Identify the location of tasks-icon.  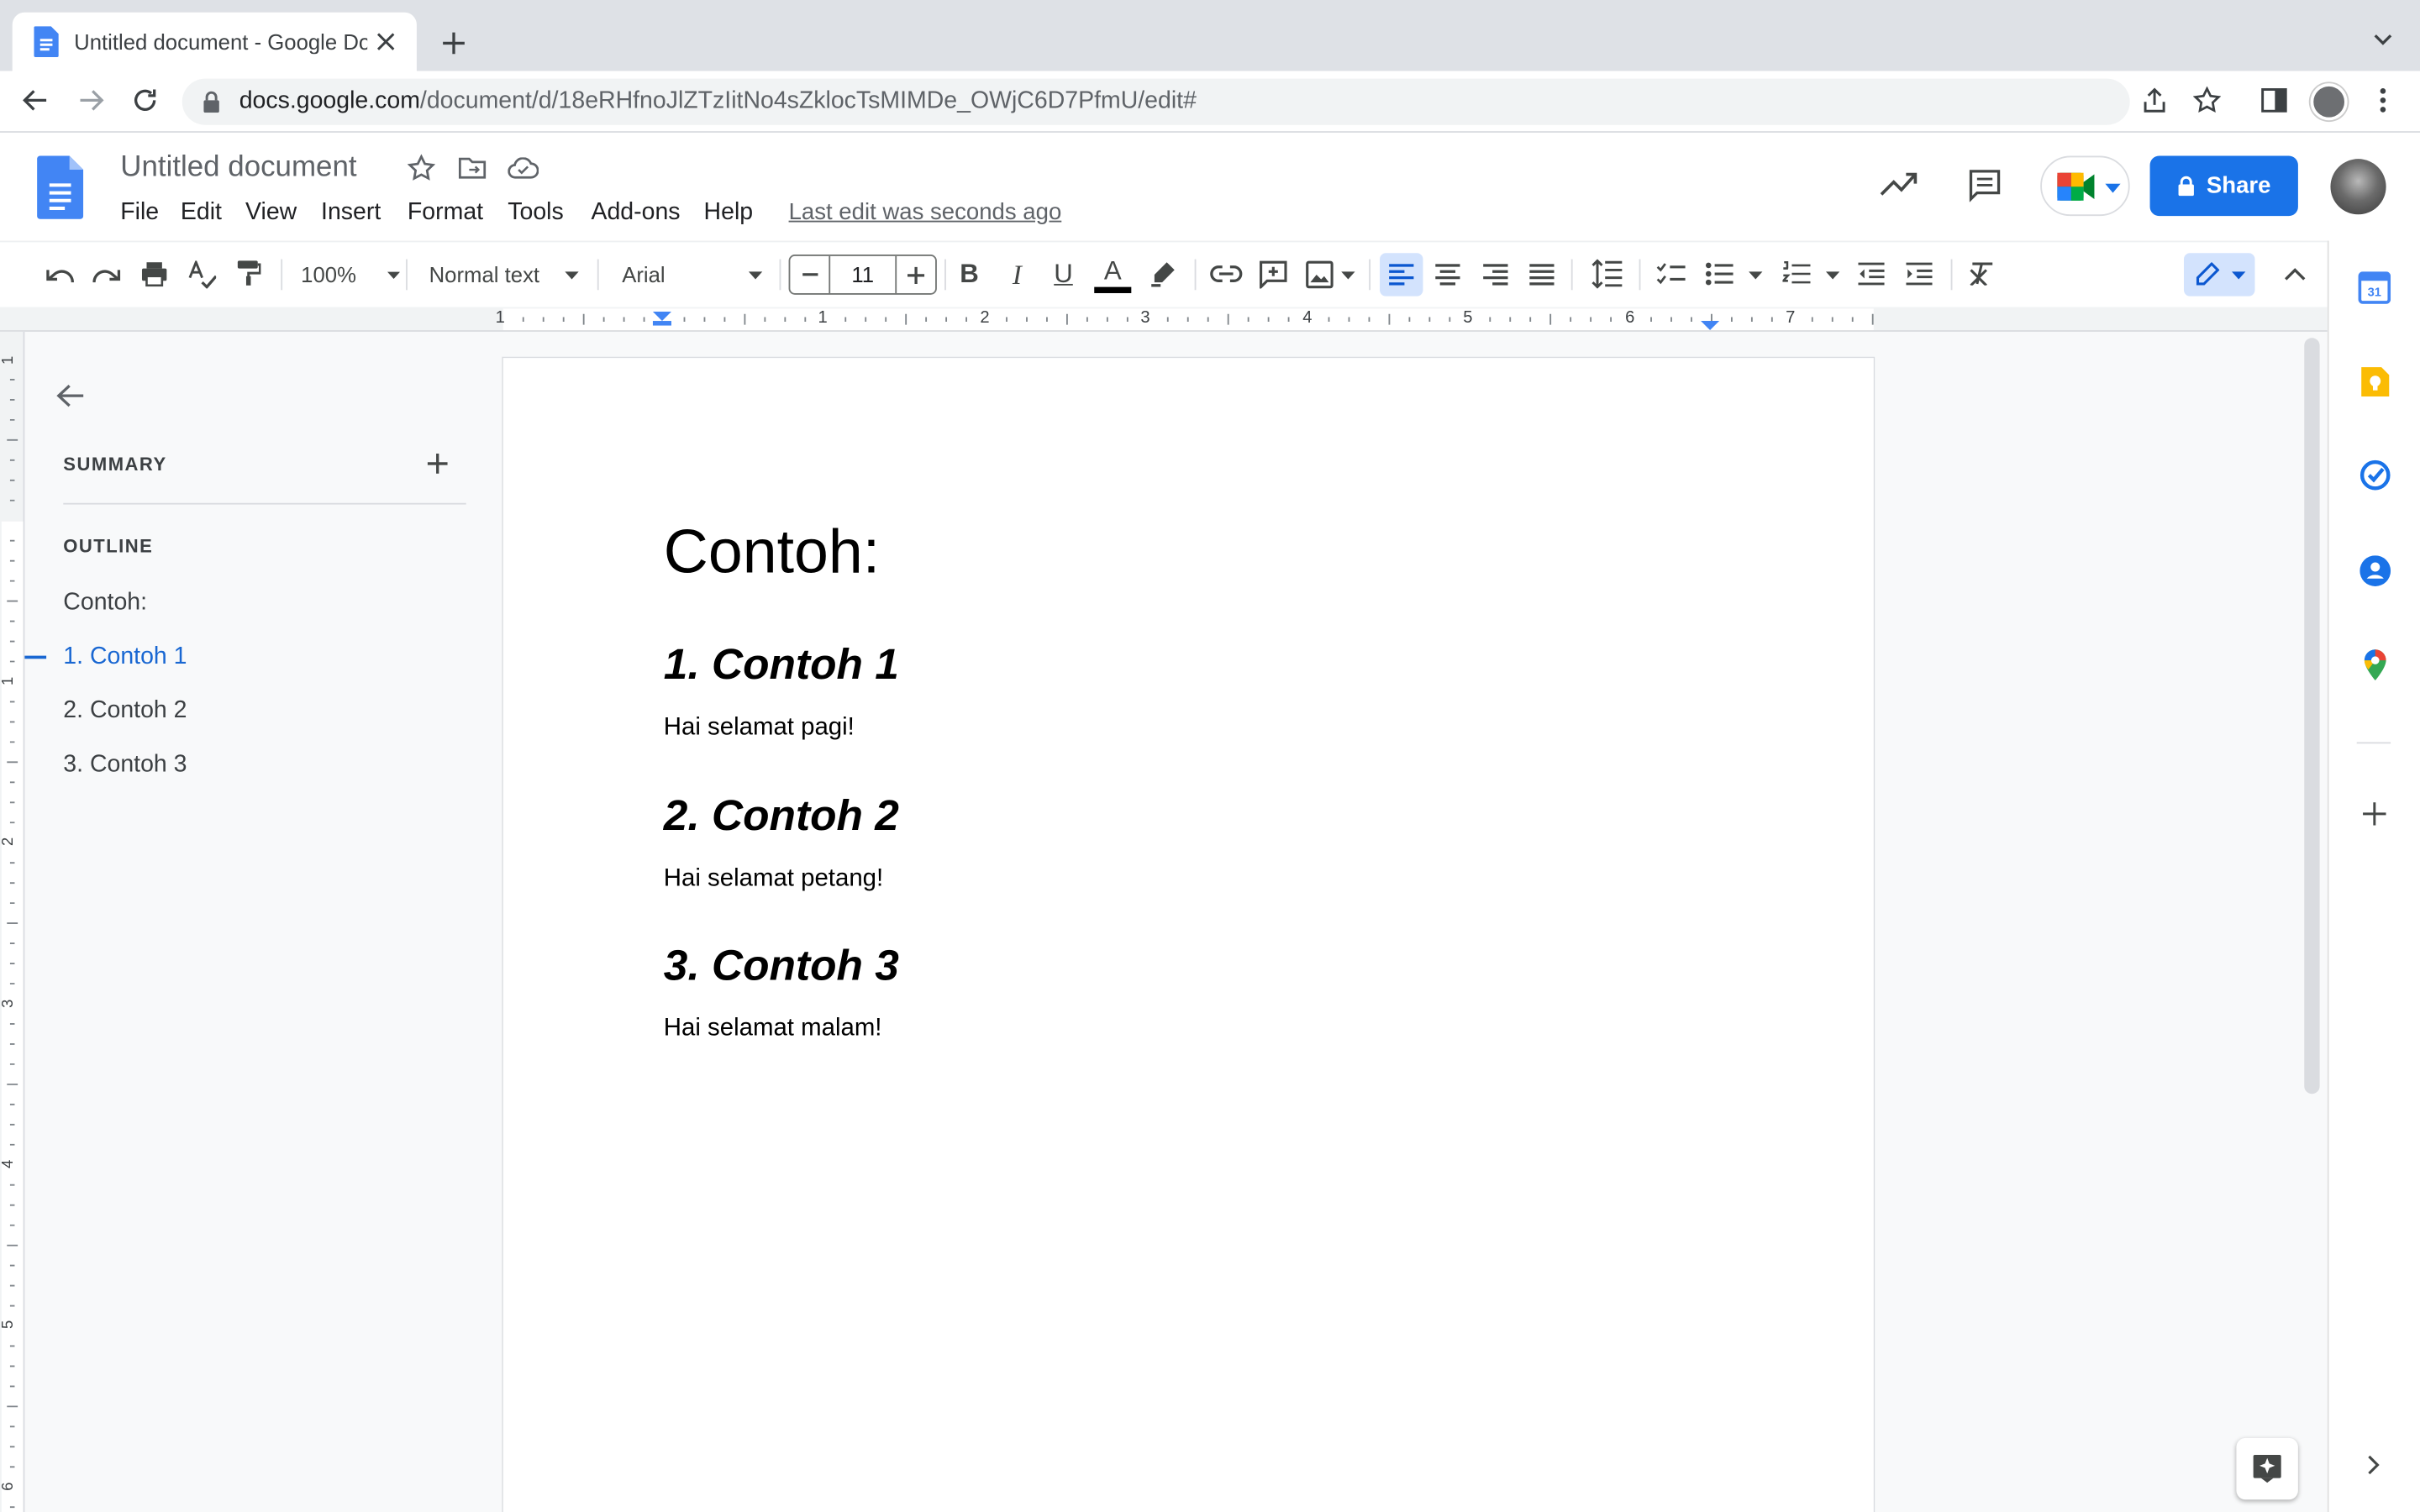
(2375, 475).